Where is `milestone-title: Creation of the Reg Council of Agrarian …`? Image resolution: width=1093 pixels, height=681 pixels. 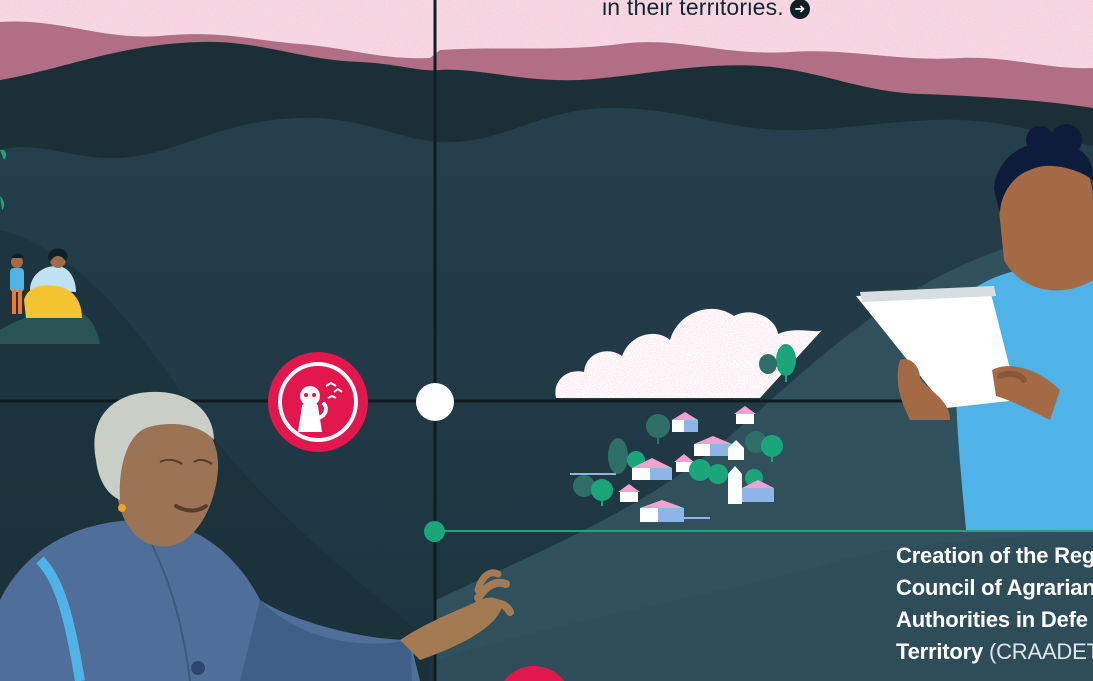
milestone-title: Creation of the Reg Council of Agrarian … is located at coordinates (994, 604).